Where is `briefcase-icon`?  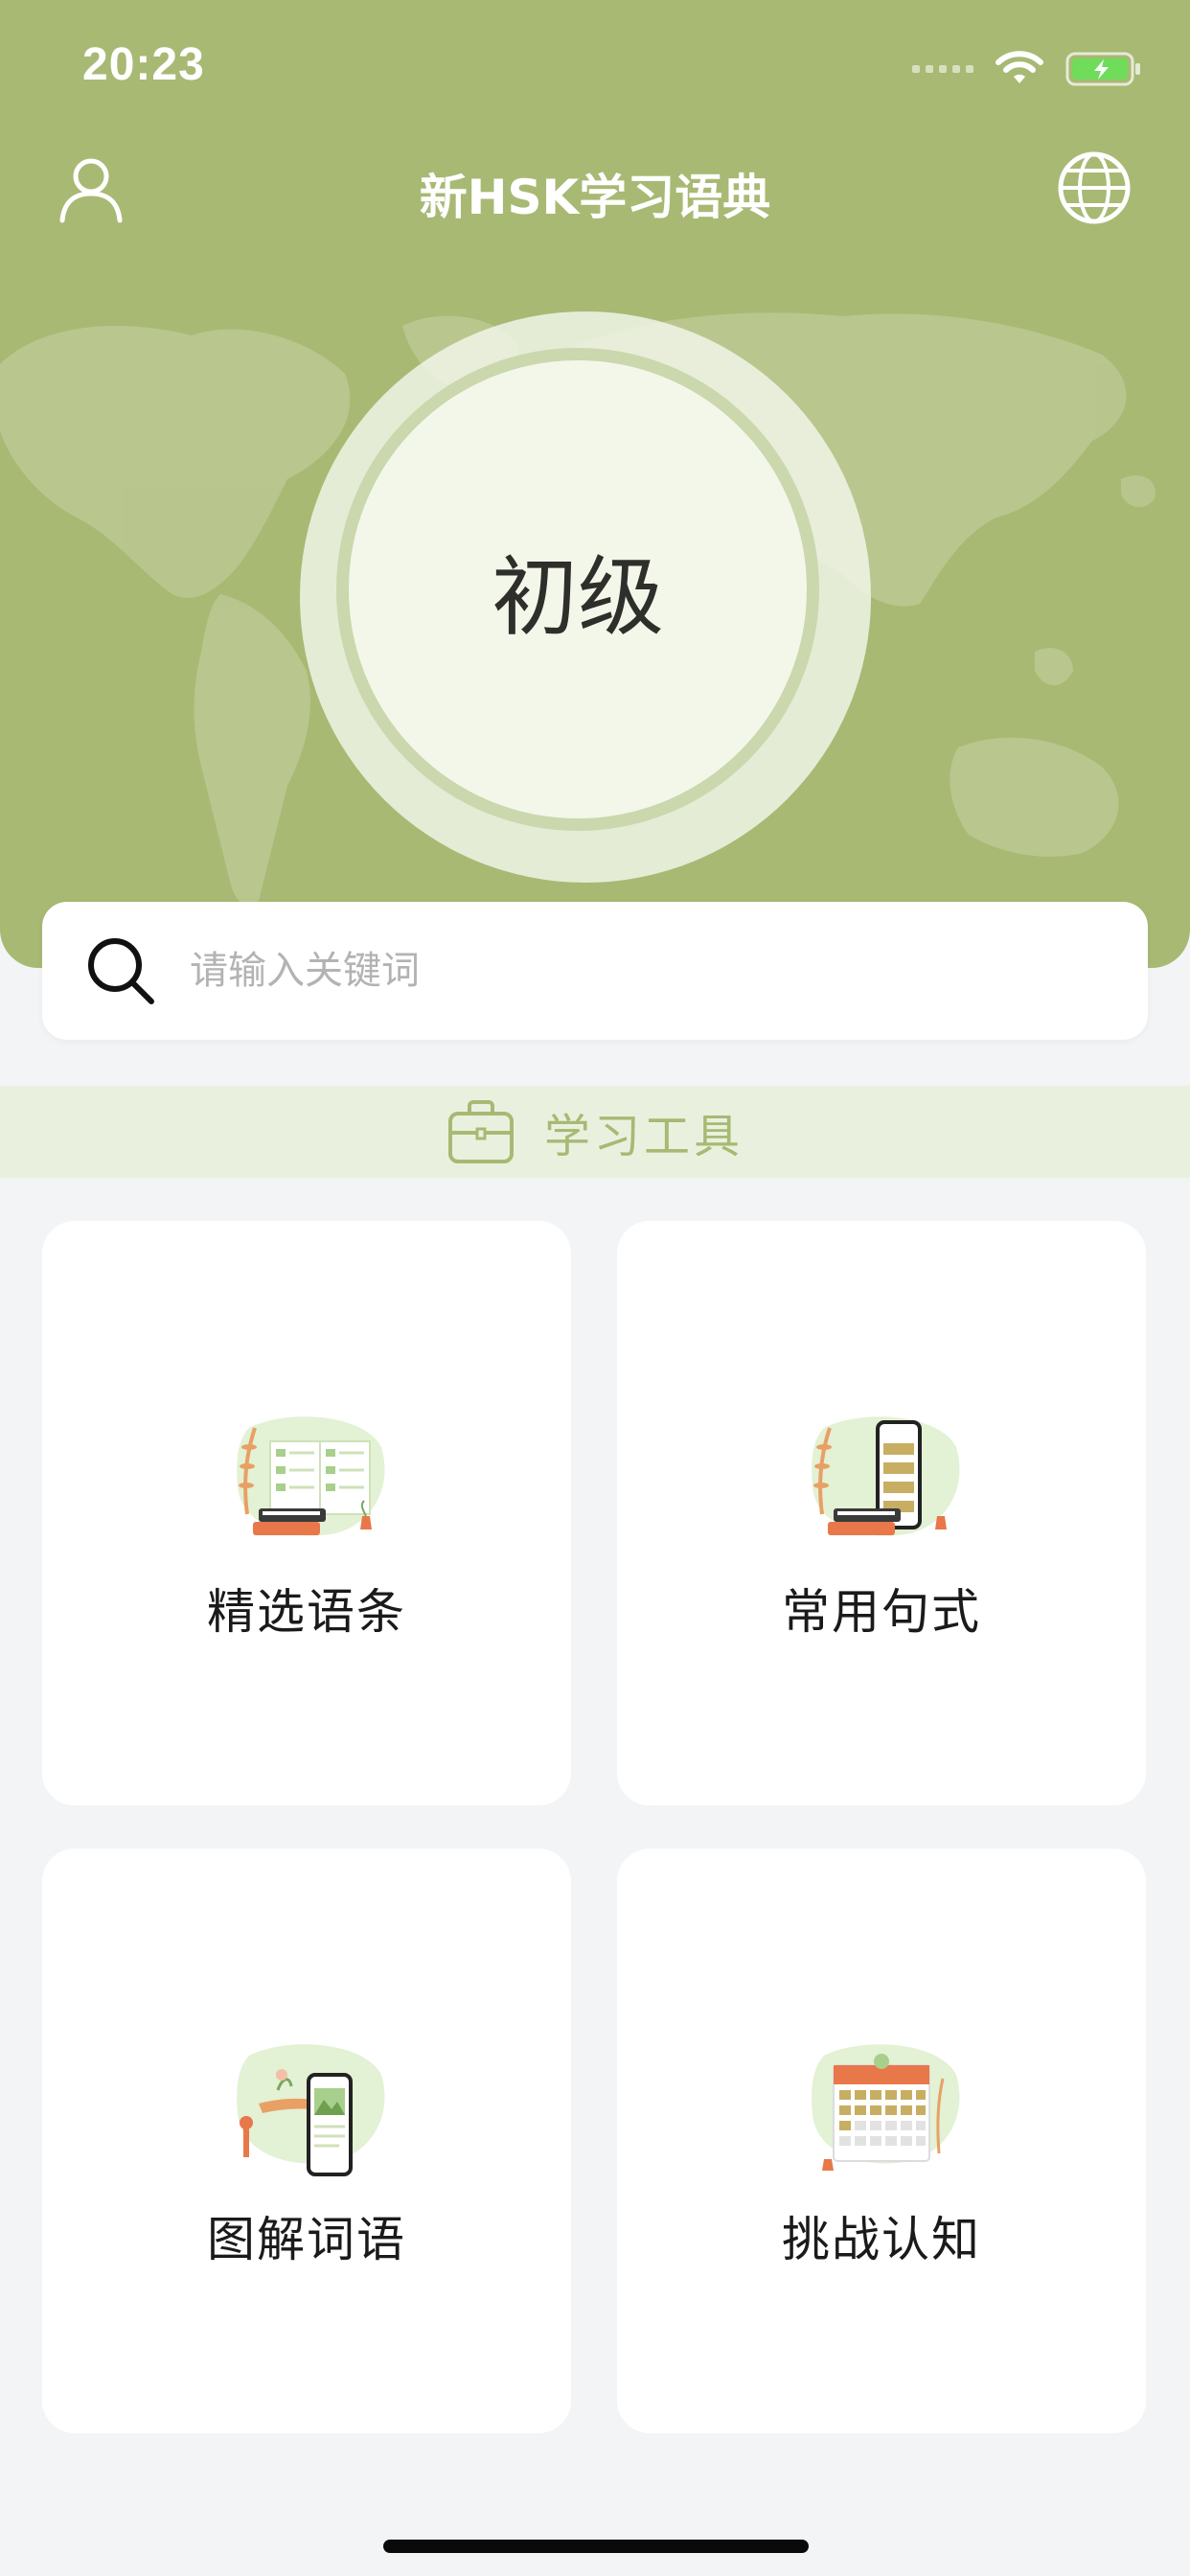
briefcase-icon is located at coordinates (481, 1131).